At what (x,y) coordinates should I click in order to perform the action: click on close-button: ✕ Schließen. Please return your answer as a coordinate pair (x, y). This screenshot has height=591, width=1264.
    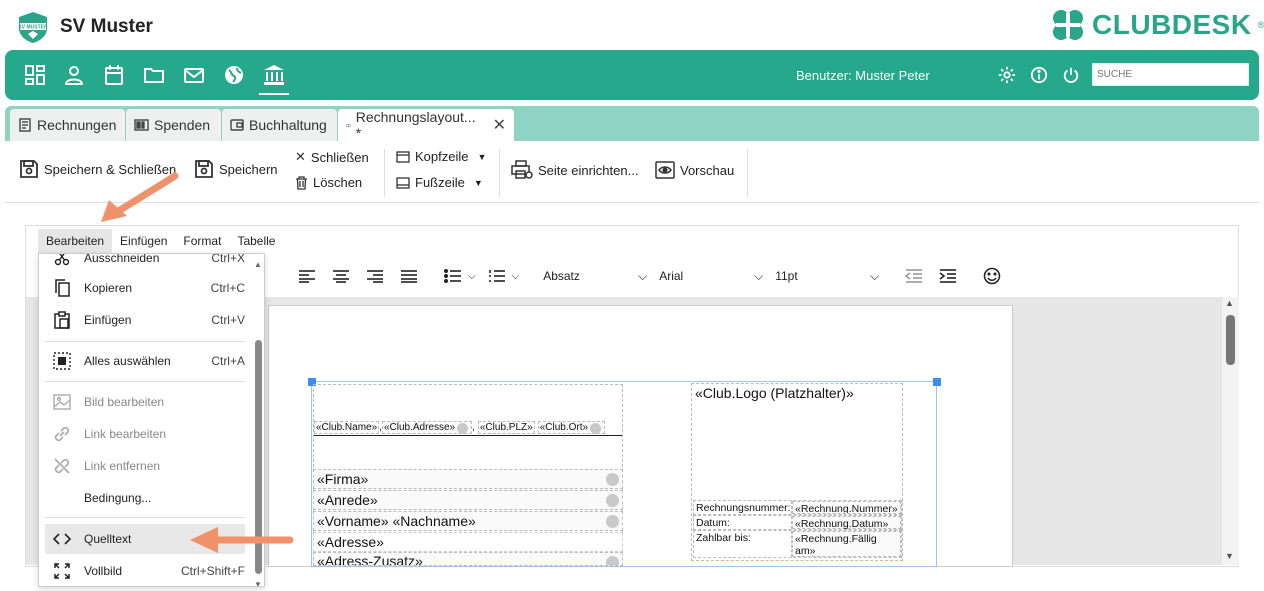
    Looking at the image, I should click on (332, 157).